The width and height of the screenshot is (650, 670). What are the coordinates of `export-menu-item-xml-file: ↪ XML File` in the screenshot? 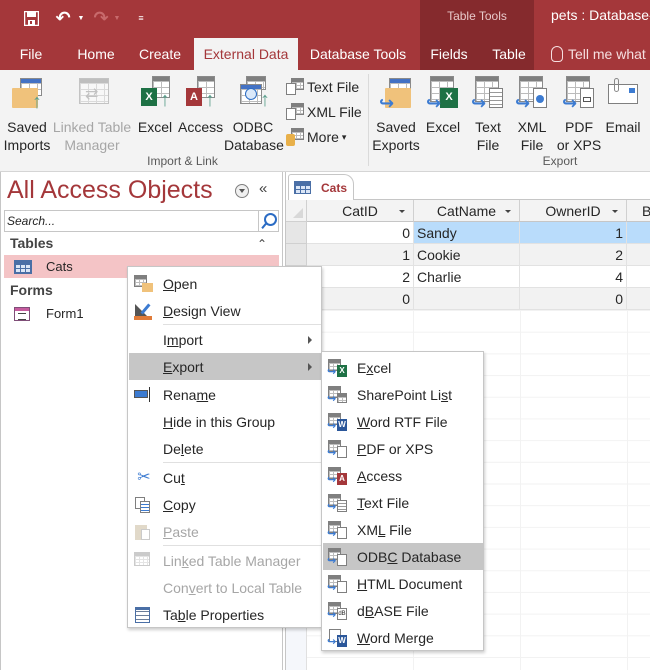 It's located at (403, 529).